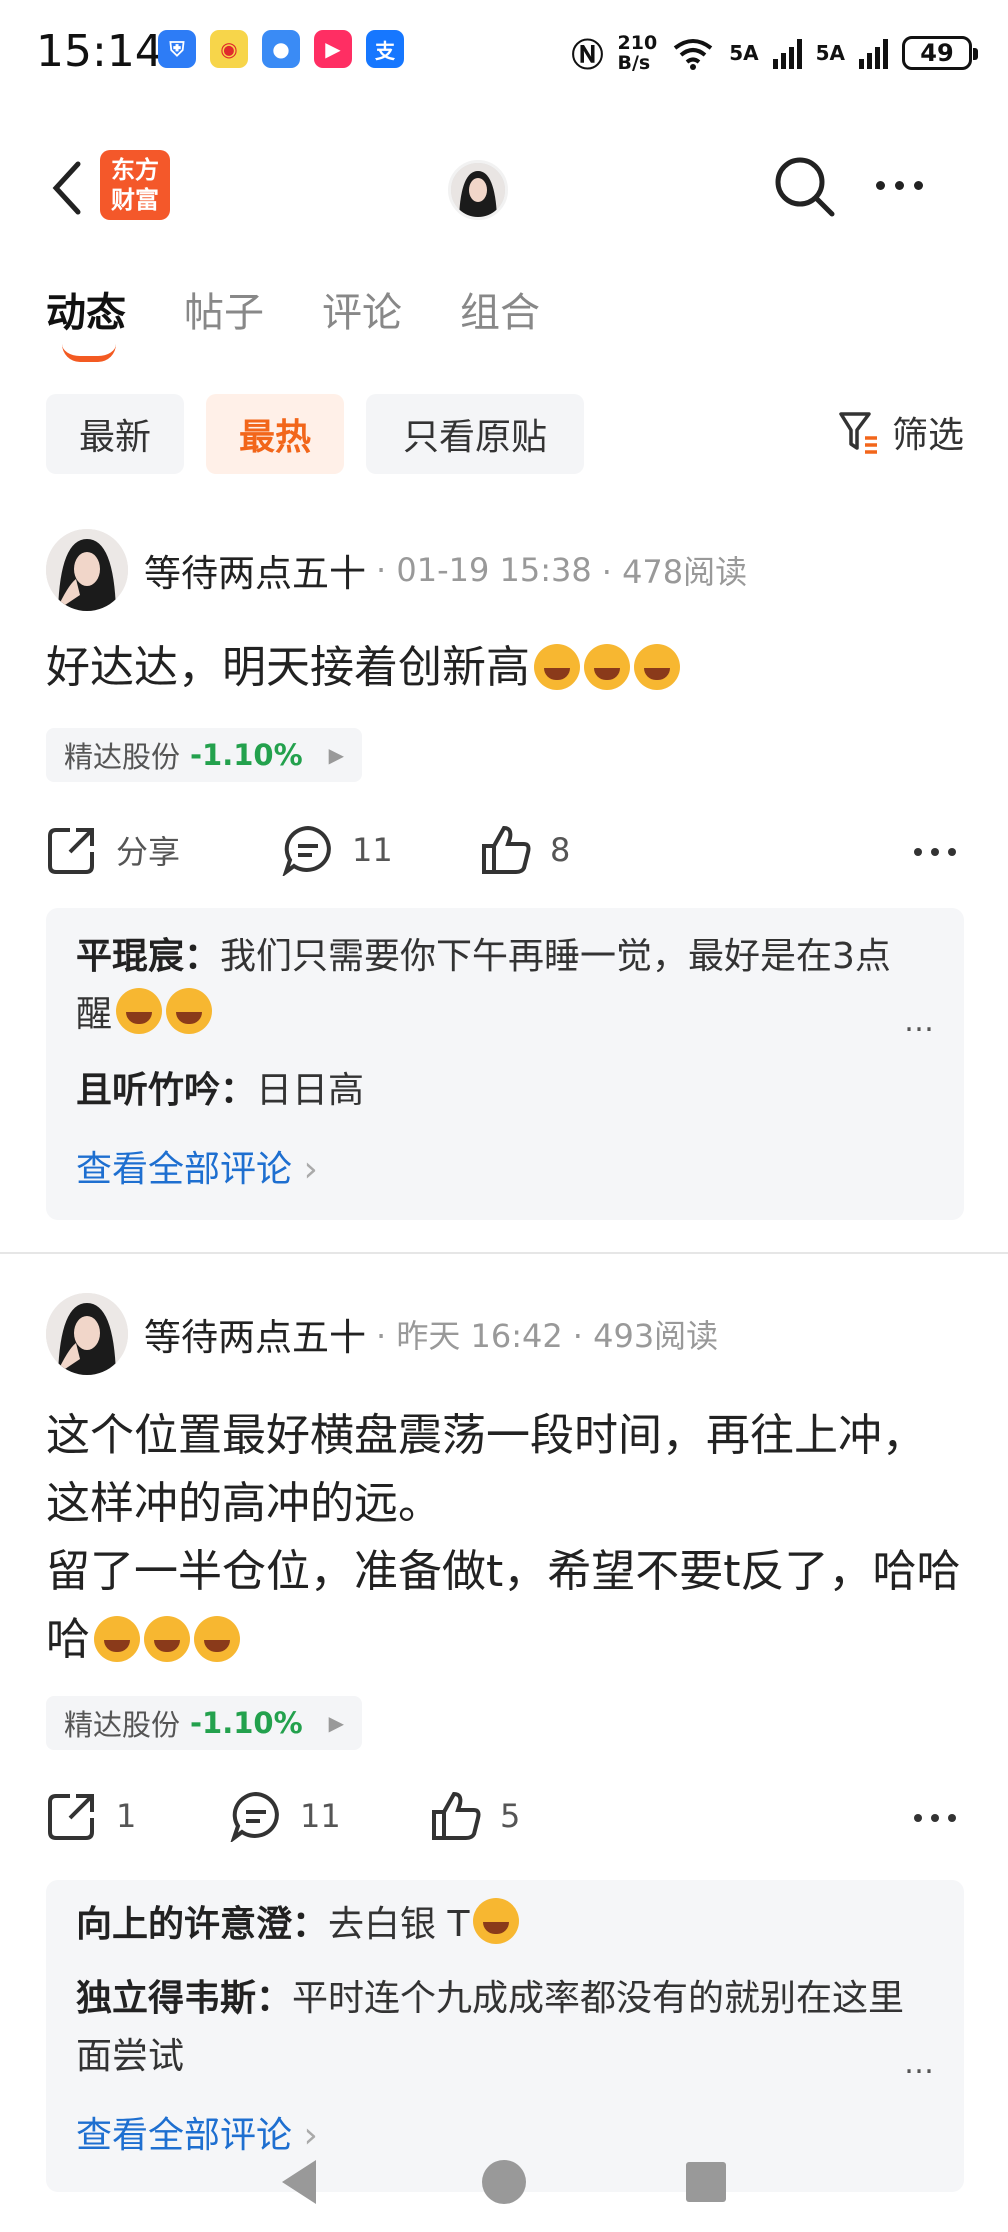 The width and height of the screenshot is (1008, 2232). I want to click on network-label-2: 5A, so click(830, 53).